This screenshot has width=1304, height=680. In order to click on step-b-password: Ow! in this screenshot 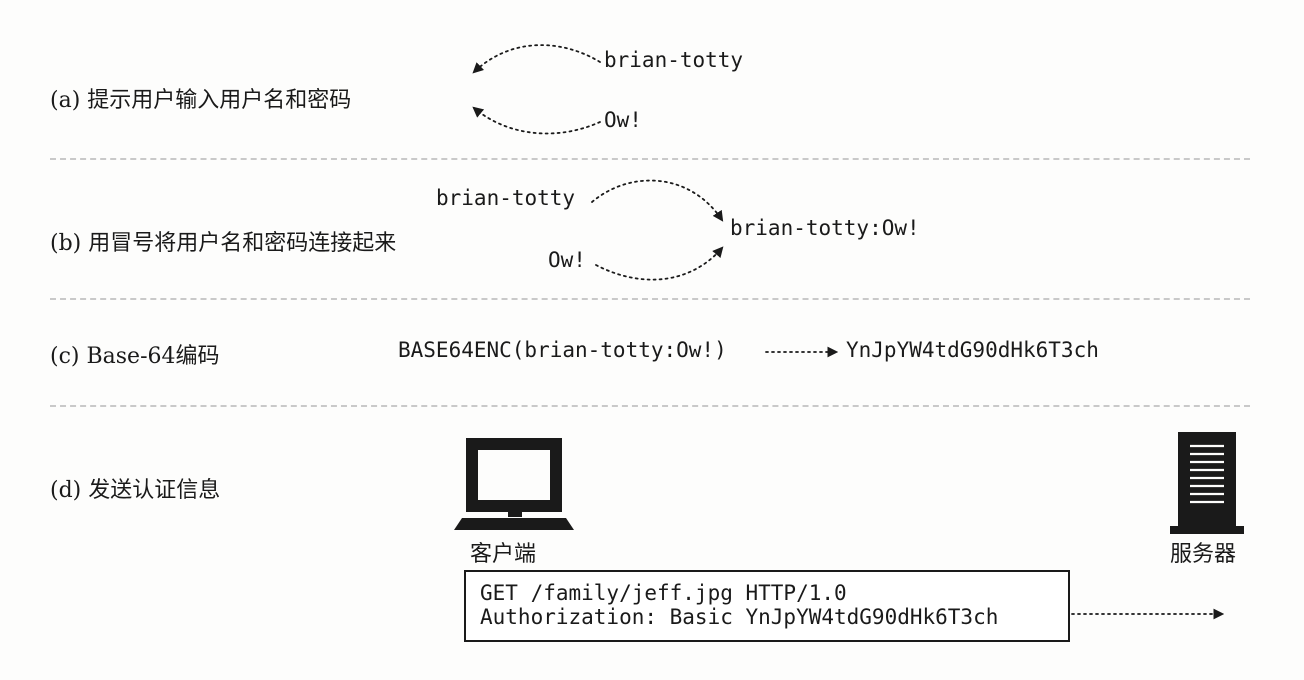, I will do `click(567, 260)`.